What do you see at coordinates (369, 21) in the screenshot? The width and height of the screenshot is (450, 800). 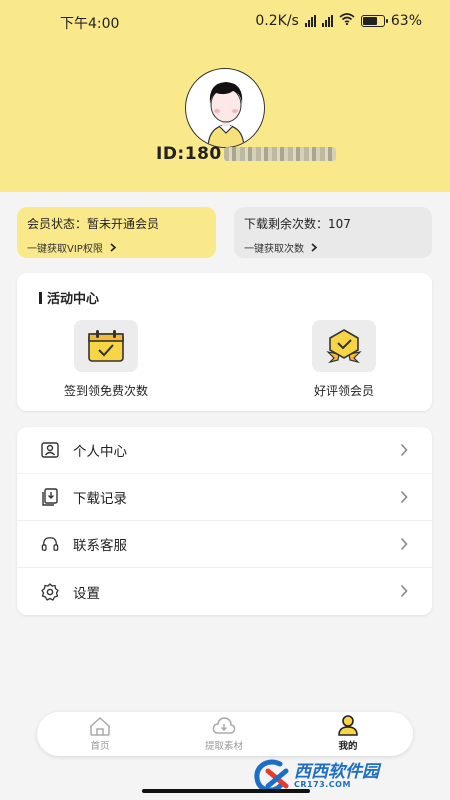 I see `battery-level` at bounding box center [369, 21].